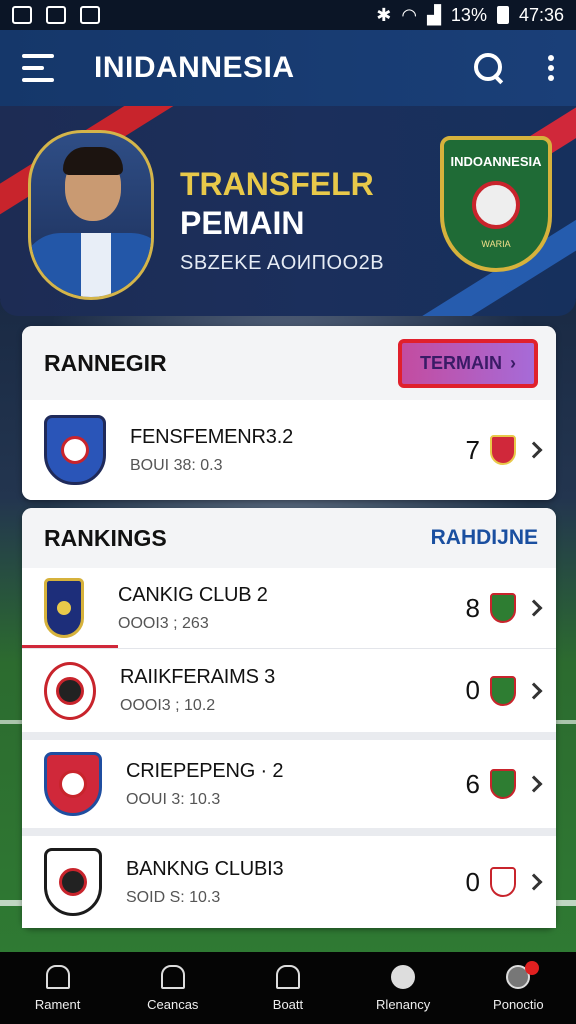 The width and height of the screenshot is (576, 1024). Describe the element at coordinates (403, 976) in the screenshot. I see `heart-icon` at that location.